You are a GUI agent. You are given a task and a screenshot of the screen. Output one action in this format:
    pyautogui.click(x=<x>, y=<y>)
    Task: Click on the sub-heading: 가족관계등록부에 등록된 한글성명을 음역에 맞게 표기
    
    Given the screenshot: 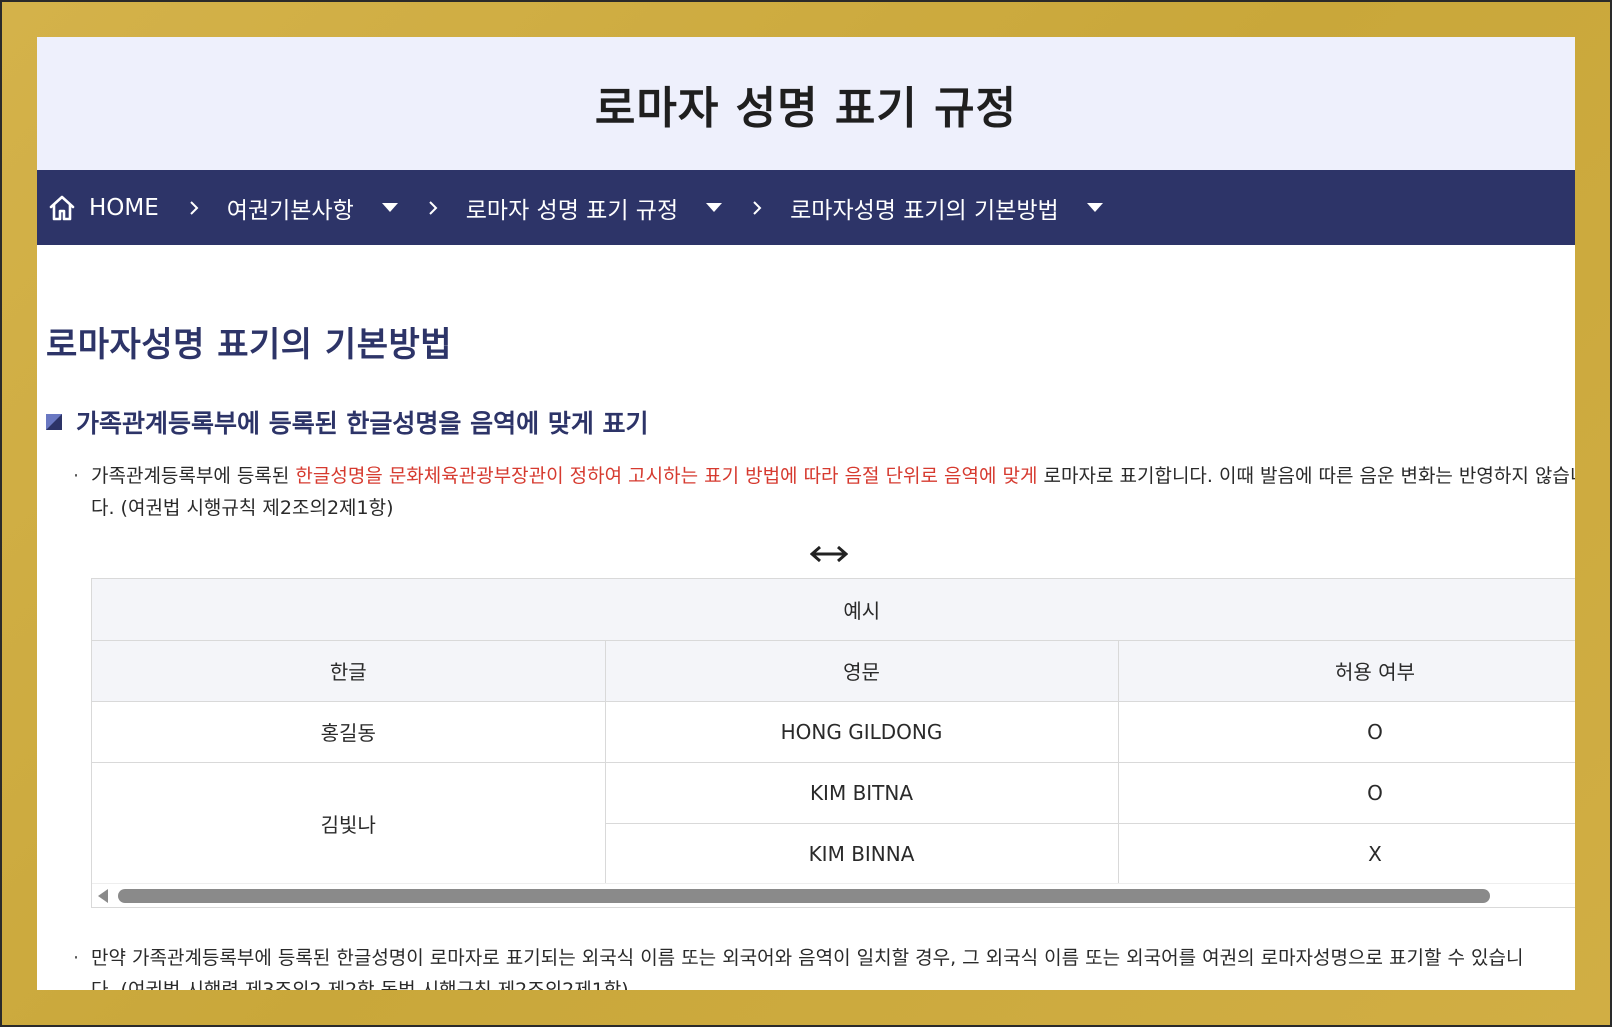 What is the action you would take?
    pyautogui.click(x=810, y=422)
    